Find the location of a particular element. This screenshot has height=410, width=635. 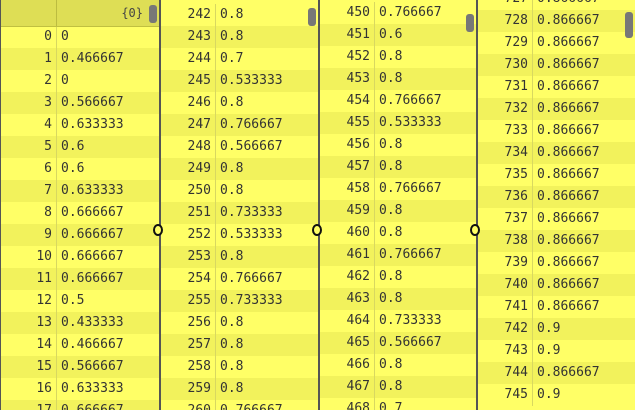

table-row: 8 0.666667 is located at coordinates (80, 213).